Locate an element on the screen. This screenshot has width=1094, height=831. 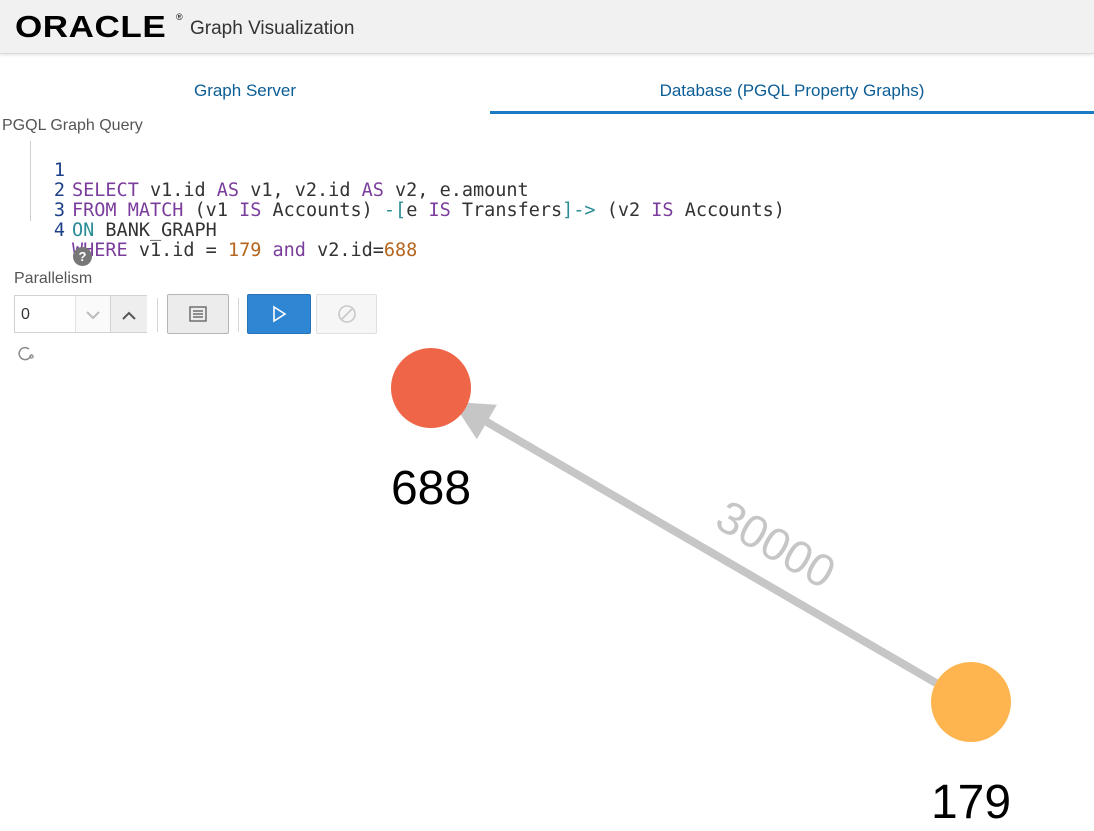
tab-database-pgql: Database (PGQL Property Graphs) is located at coordinates (792, 93).